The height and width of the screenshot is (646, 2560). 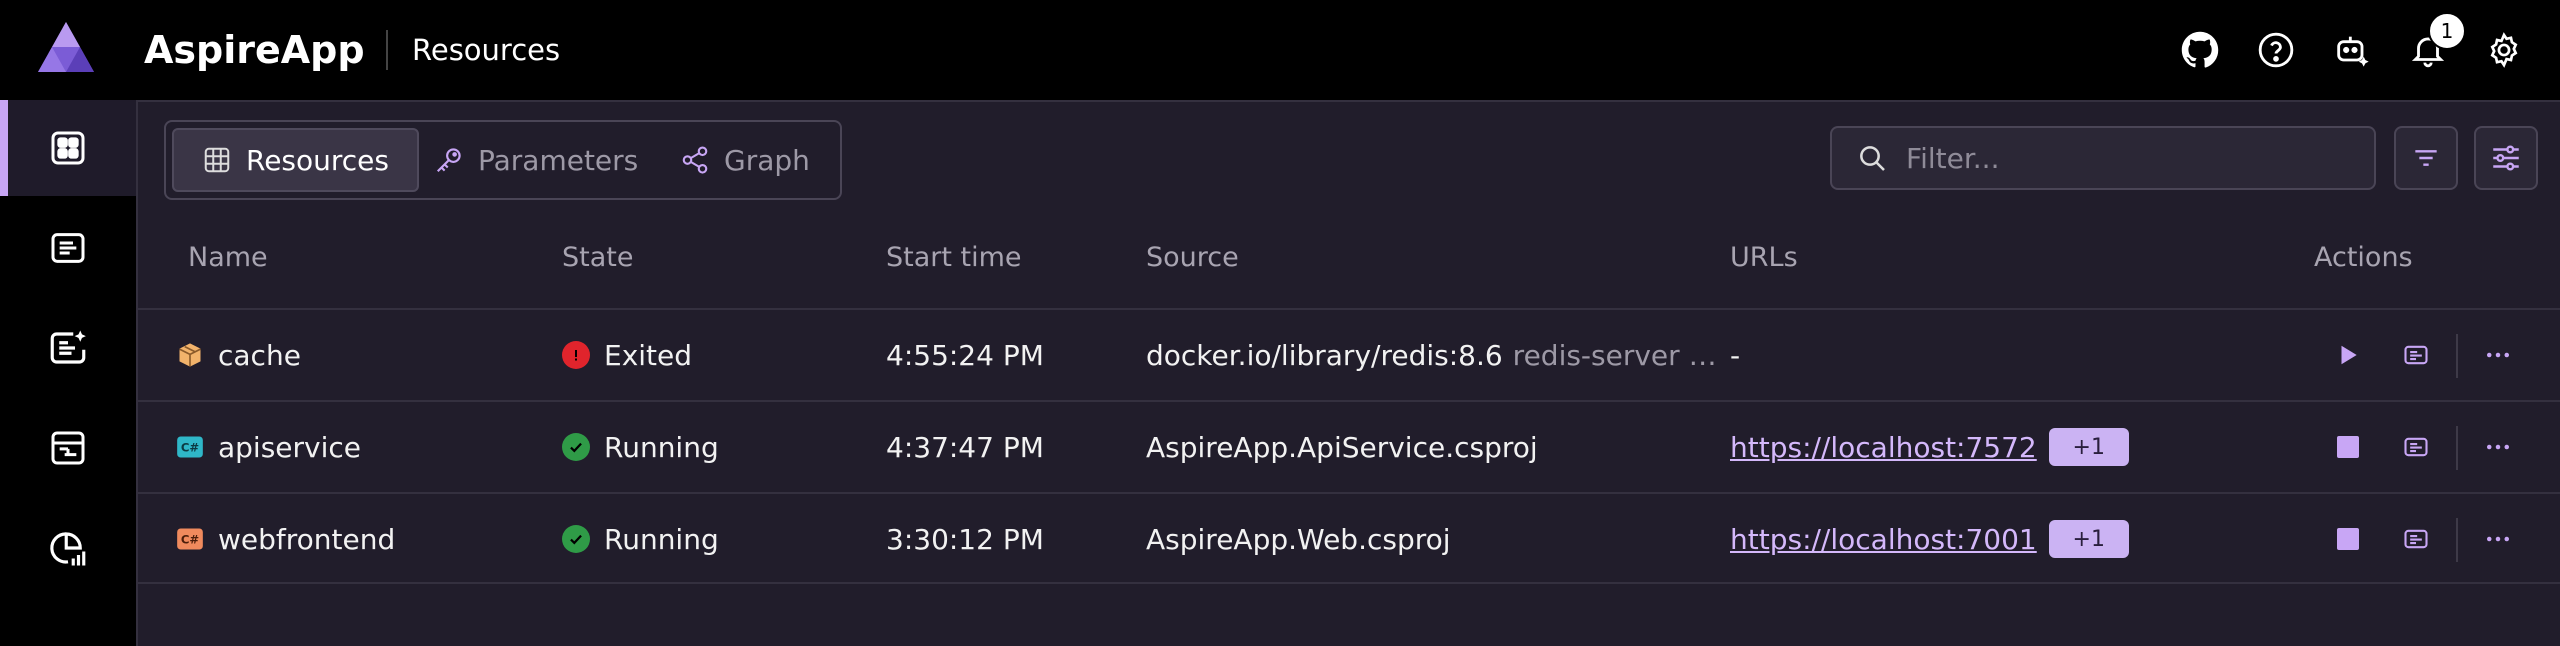 I want to click on resource-name-cell: cache, so click(x=238, y=355).